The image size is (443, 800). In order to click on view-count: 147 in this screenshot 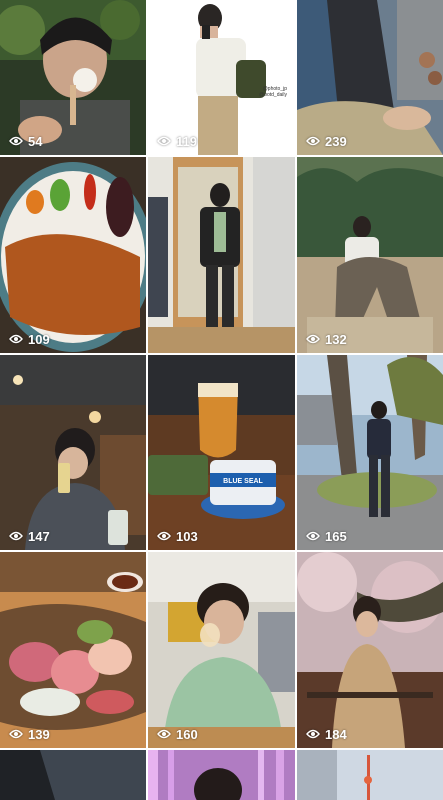, I will do `click(29, 536)`.